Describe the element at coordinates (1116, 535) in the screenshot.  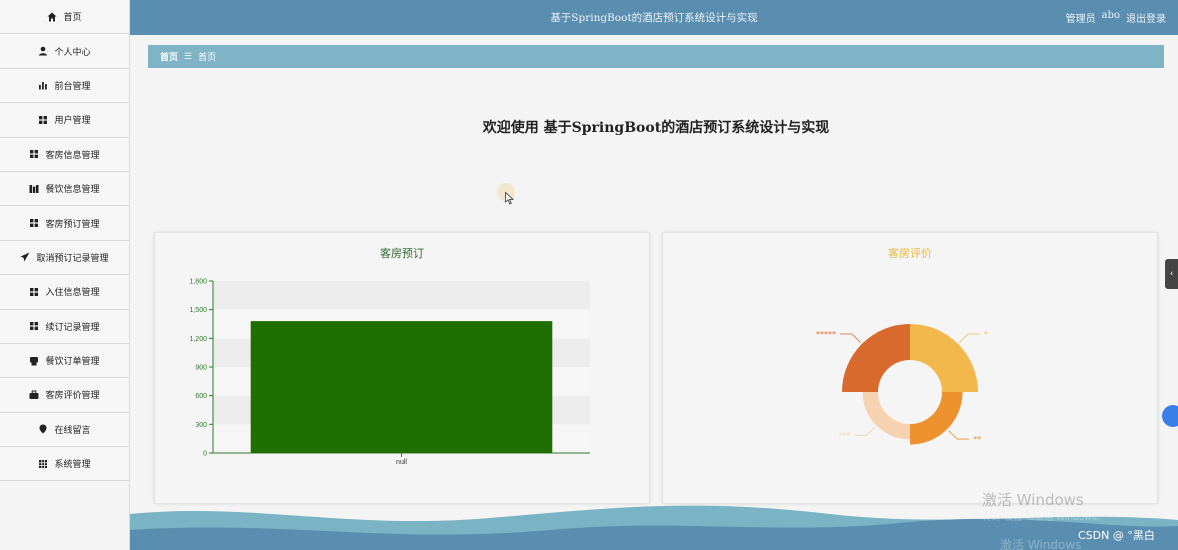
I see `csdn-watermark: CSDN @ °黑白` at that location.